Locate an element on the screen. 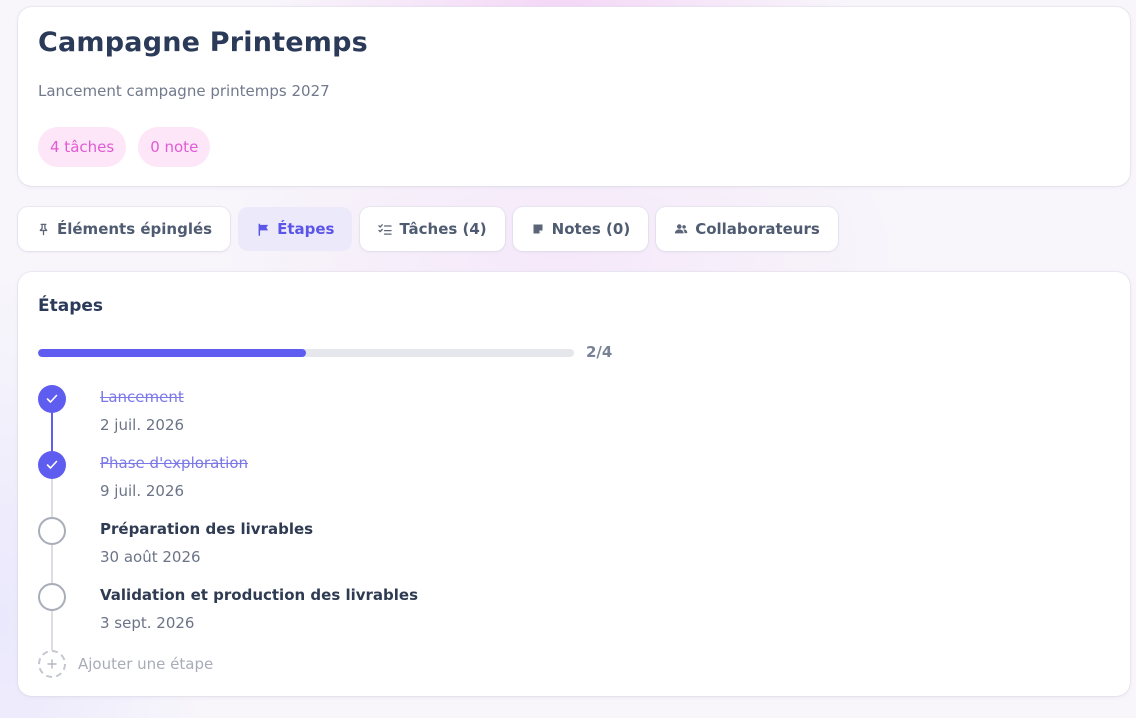 This screenshot has width=1136, height=718. milestone-title: Validation et production des livrables is located at coordinates (259, 595).